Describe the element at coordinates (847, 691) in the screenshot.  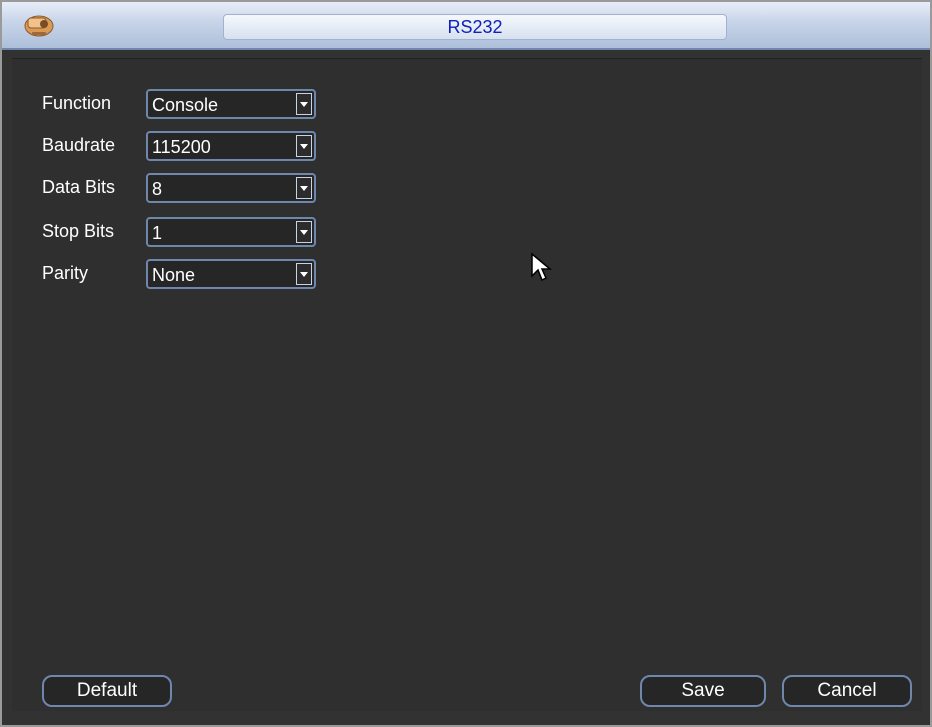
I see `cancel-button: Cancel` at that location.